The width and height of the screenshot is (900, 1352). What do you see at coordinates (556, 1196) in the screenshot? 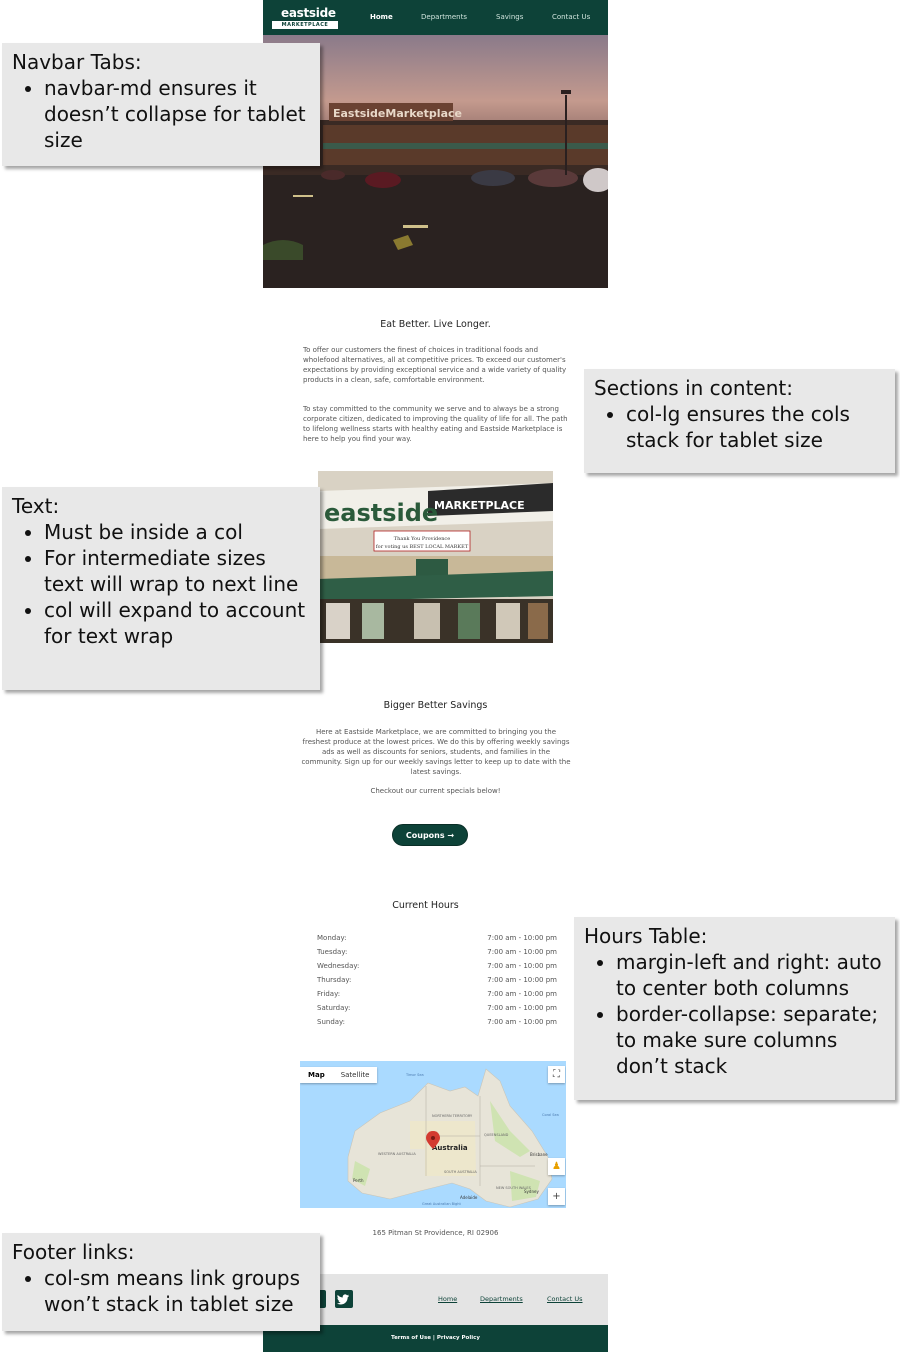
I see `zoom-in-icon: +` at bounding box center [556, 1196].